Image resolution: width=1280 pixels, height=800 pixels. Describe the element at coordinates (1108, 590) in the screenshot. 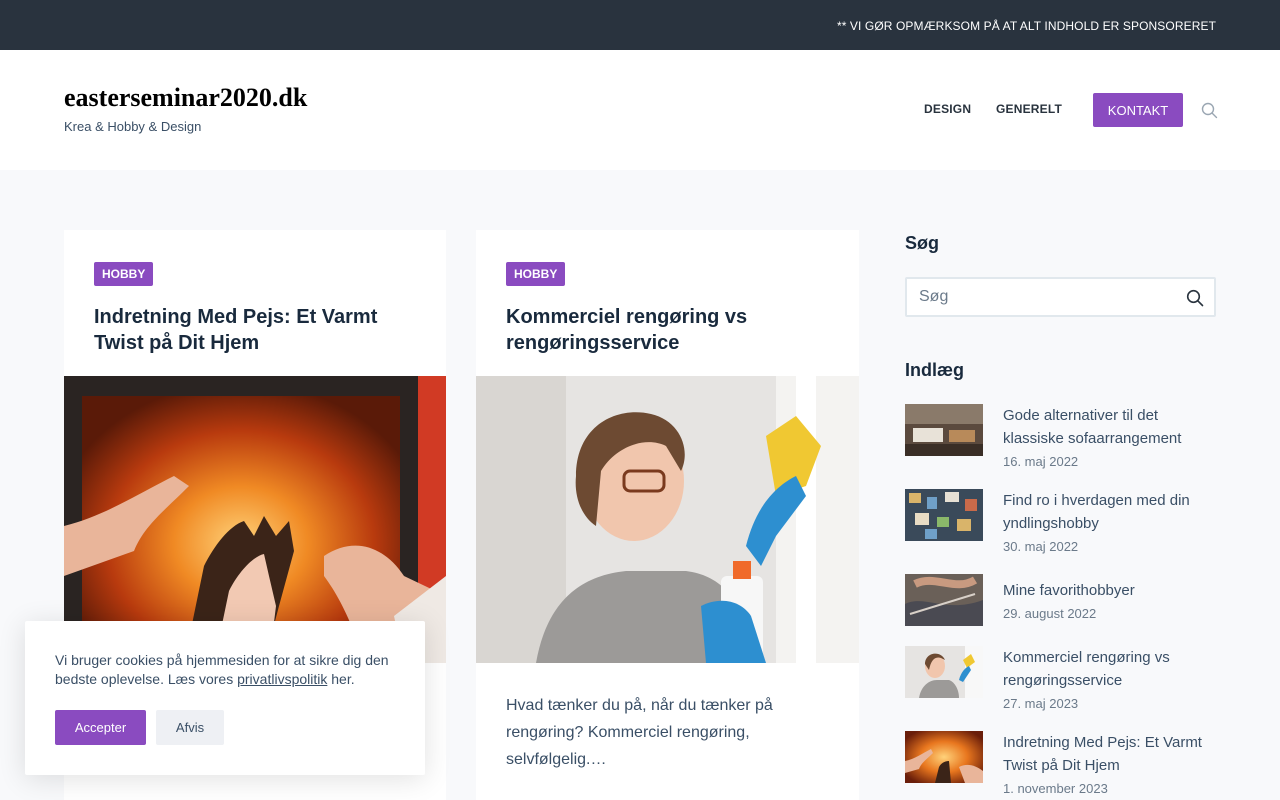

I see `sidebar-post-title: Mine favorithobbyer` at that location.